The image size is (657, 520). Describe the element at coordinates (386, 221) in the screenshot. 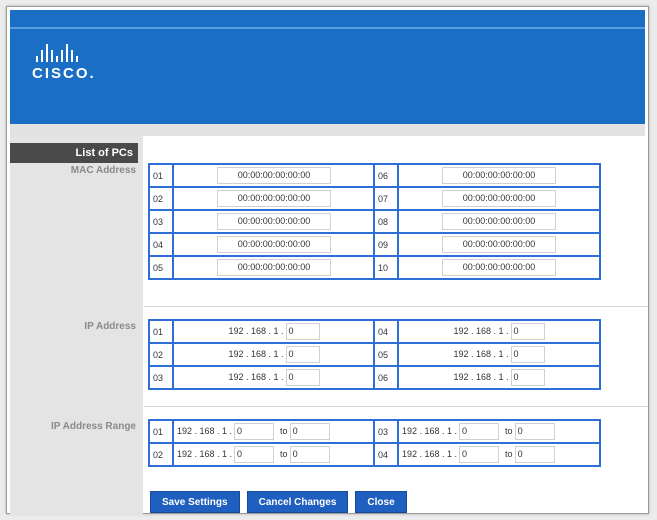

I see `row-number: 08` at that location.